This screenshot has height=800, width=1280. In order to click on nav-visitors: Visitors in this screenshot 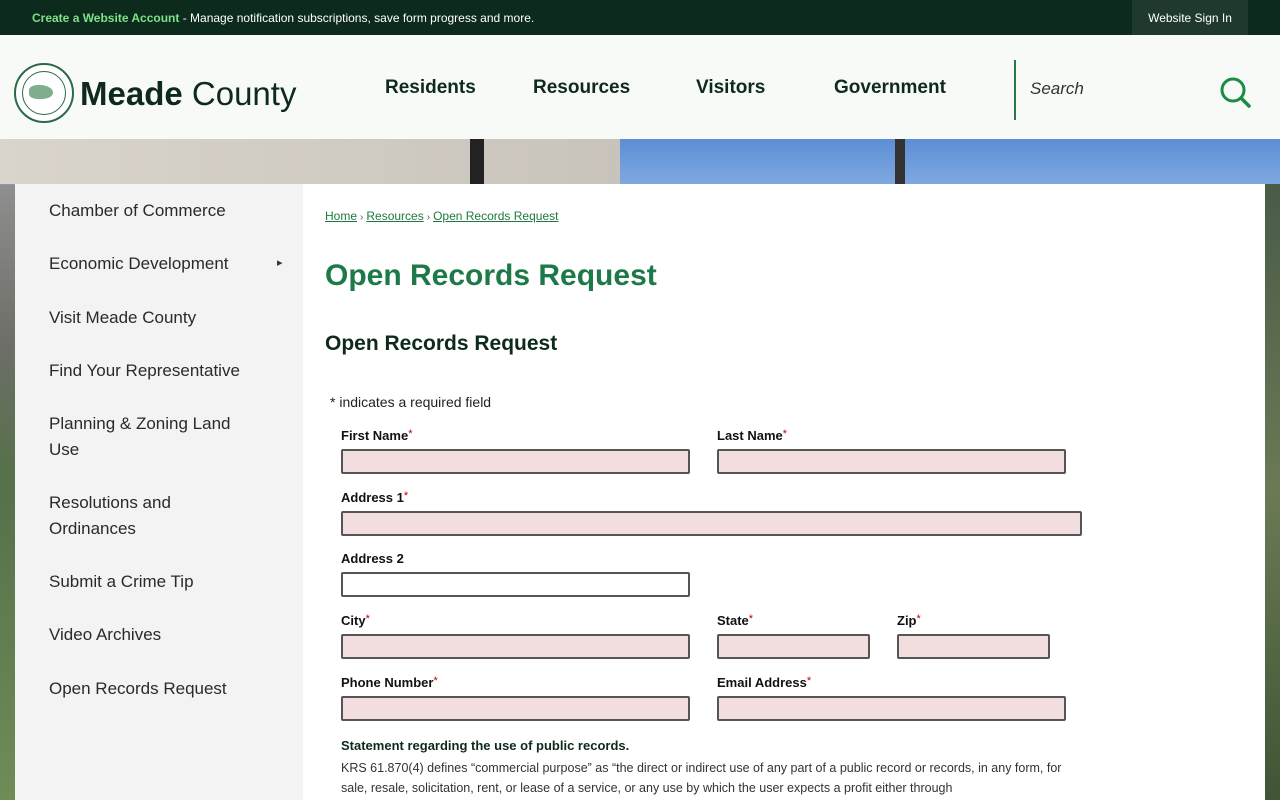, I will do `click(730, 88)`.